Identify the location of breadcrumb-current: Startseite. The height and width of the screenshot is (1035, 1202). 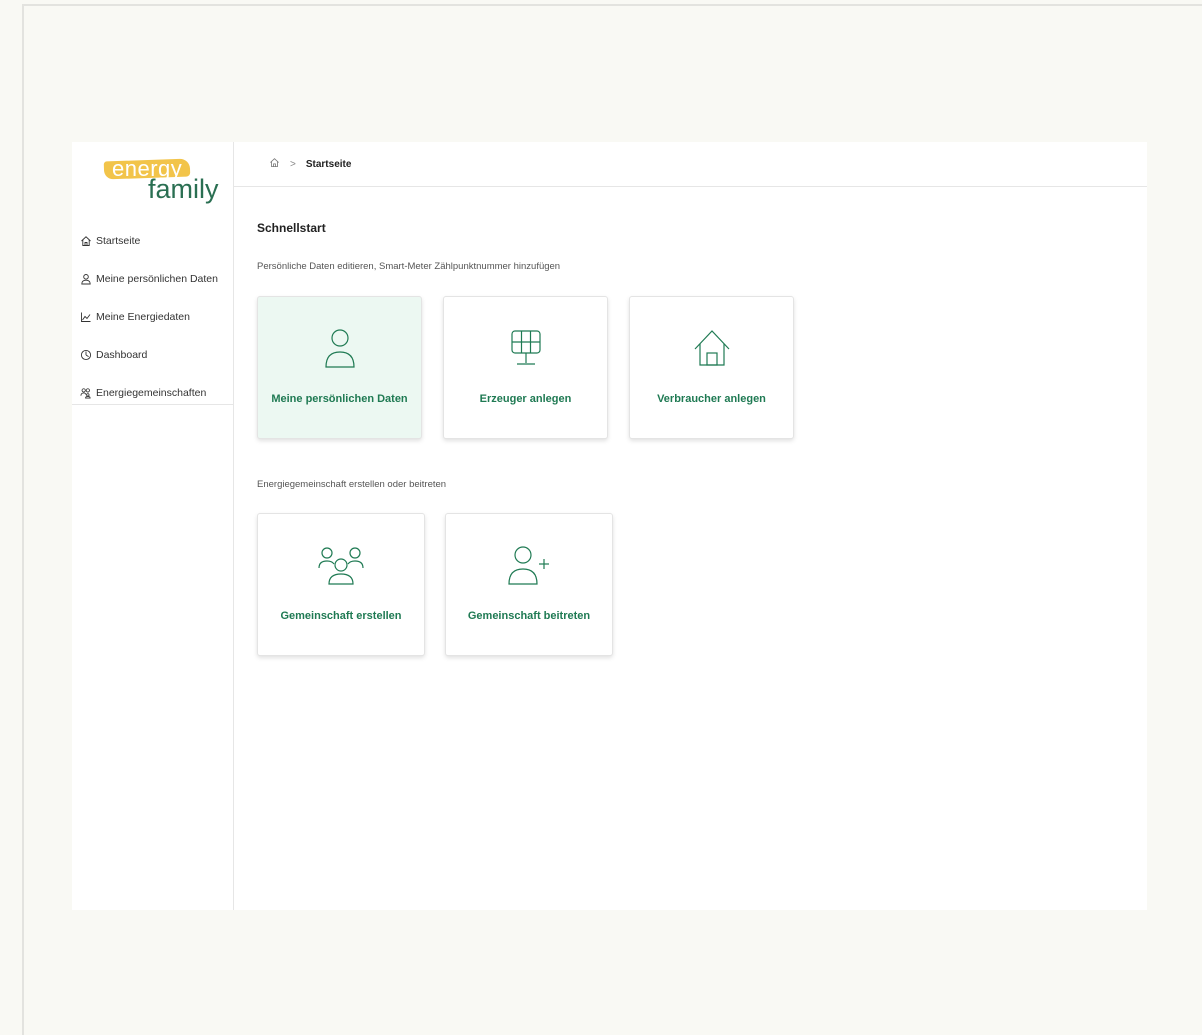
(328, 164).